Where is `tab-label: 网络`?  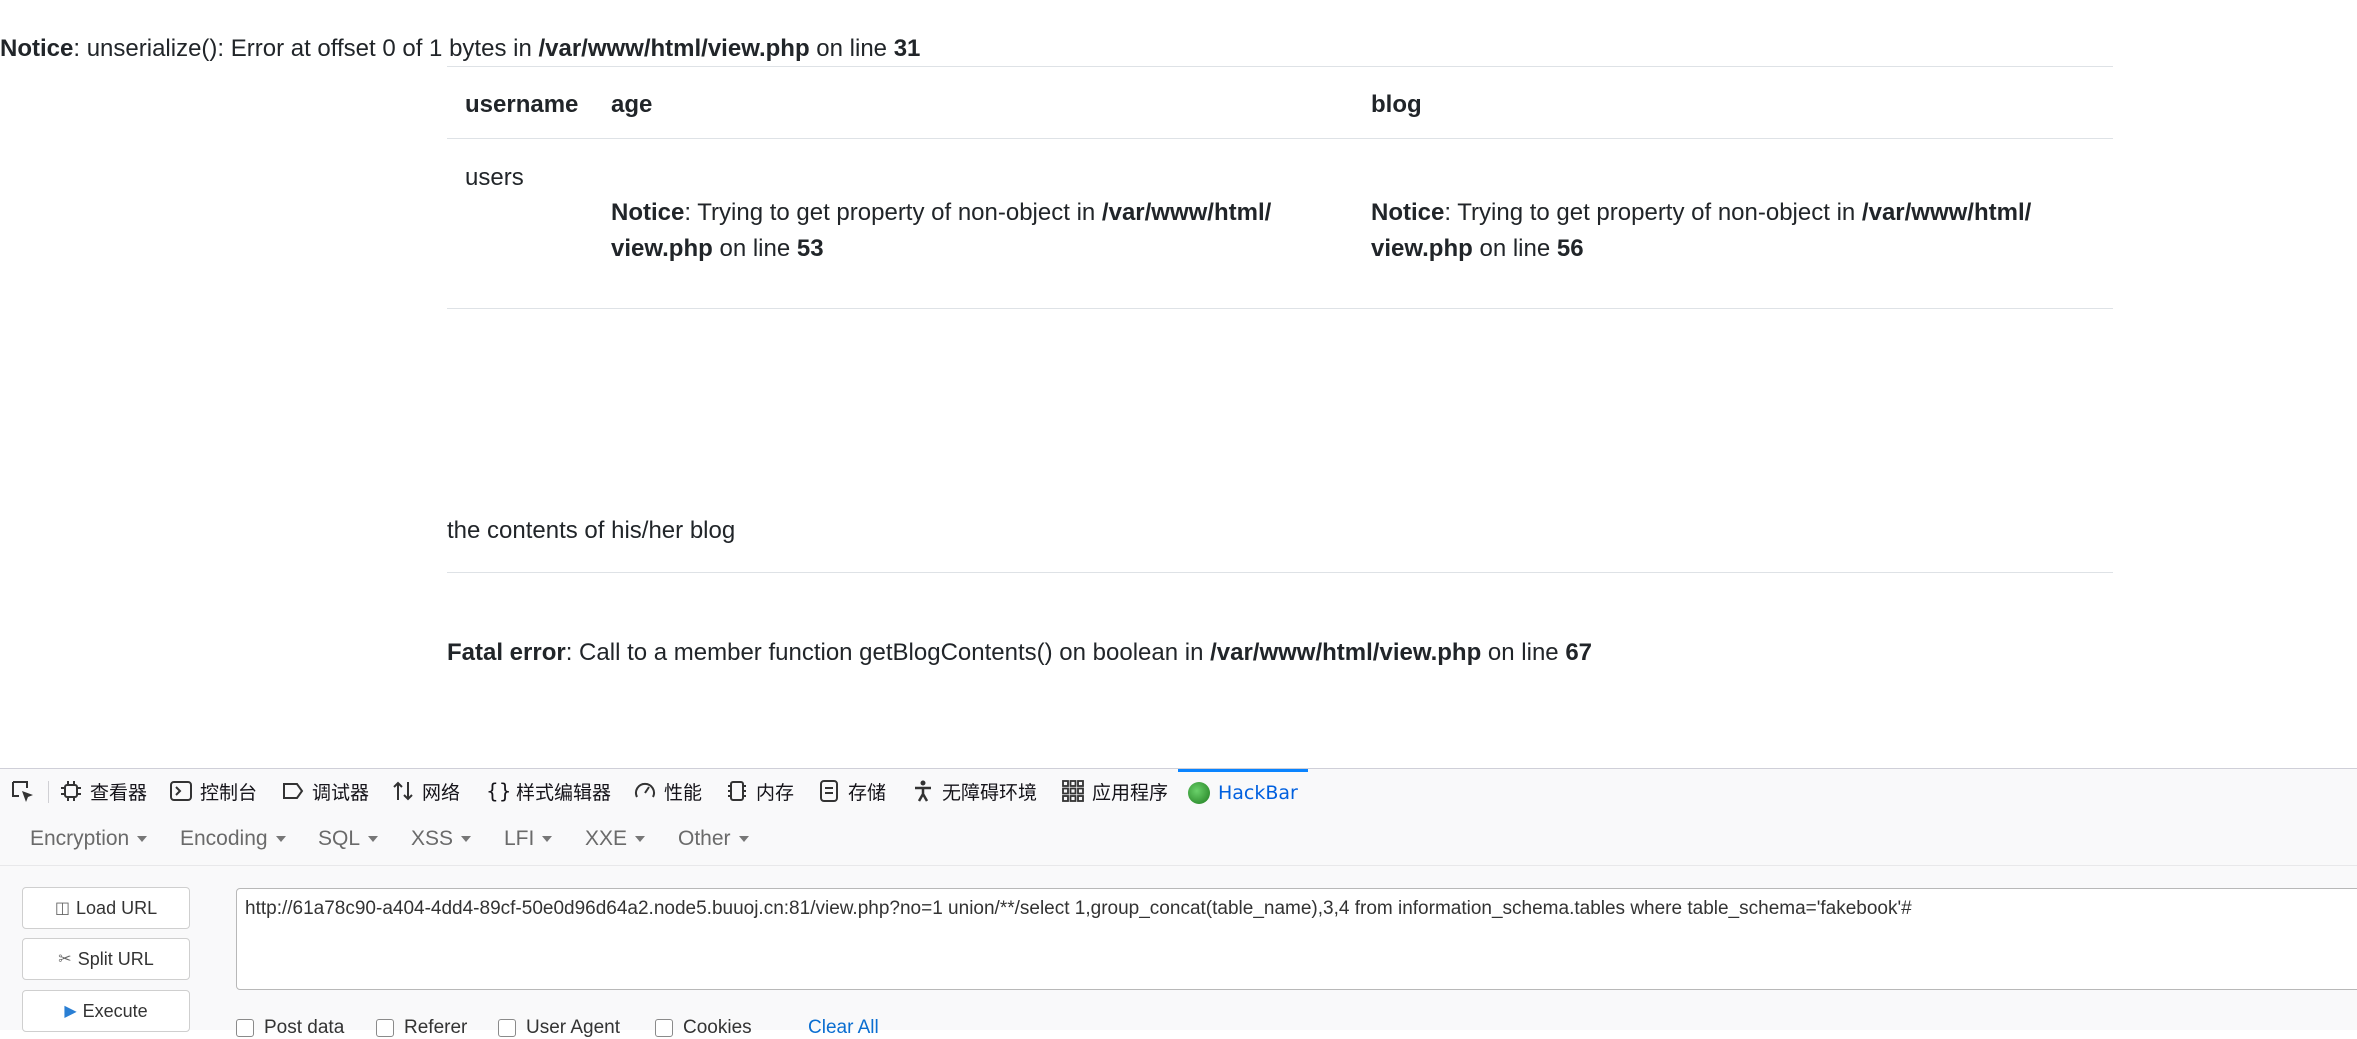 tab-label: 网络 is located at coordinates (441, 792).